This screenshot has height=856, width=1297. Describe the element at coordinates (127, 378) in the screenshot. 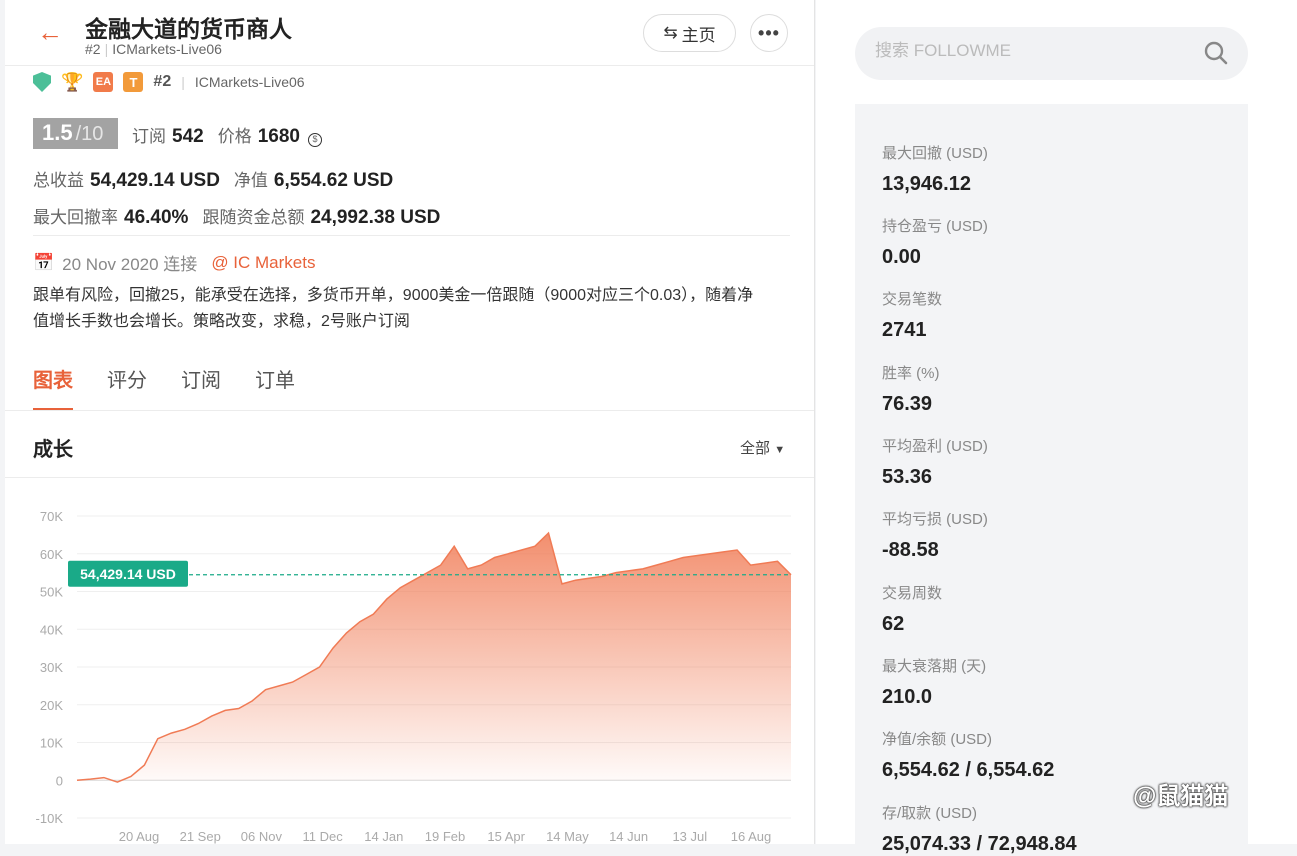

I see `tab-rating: 评分` at that location.